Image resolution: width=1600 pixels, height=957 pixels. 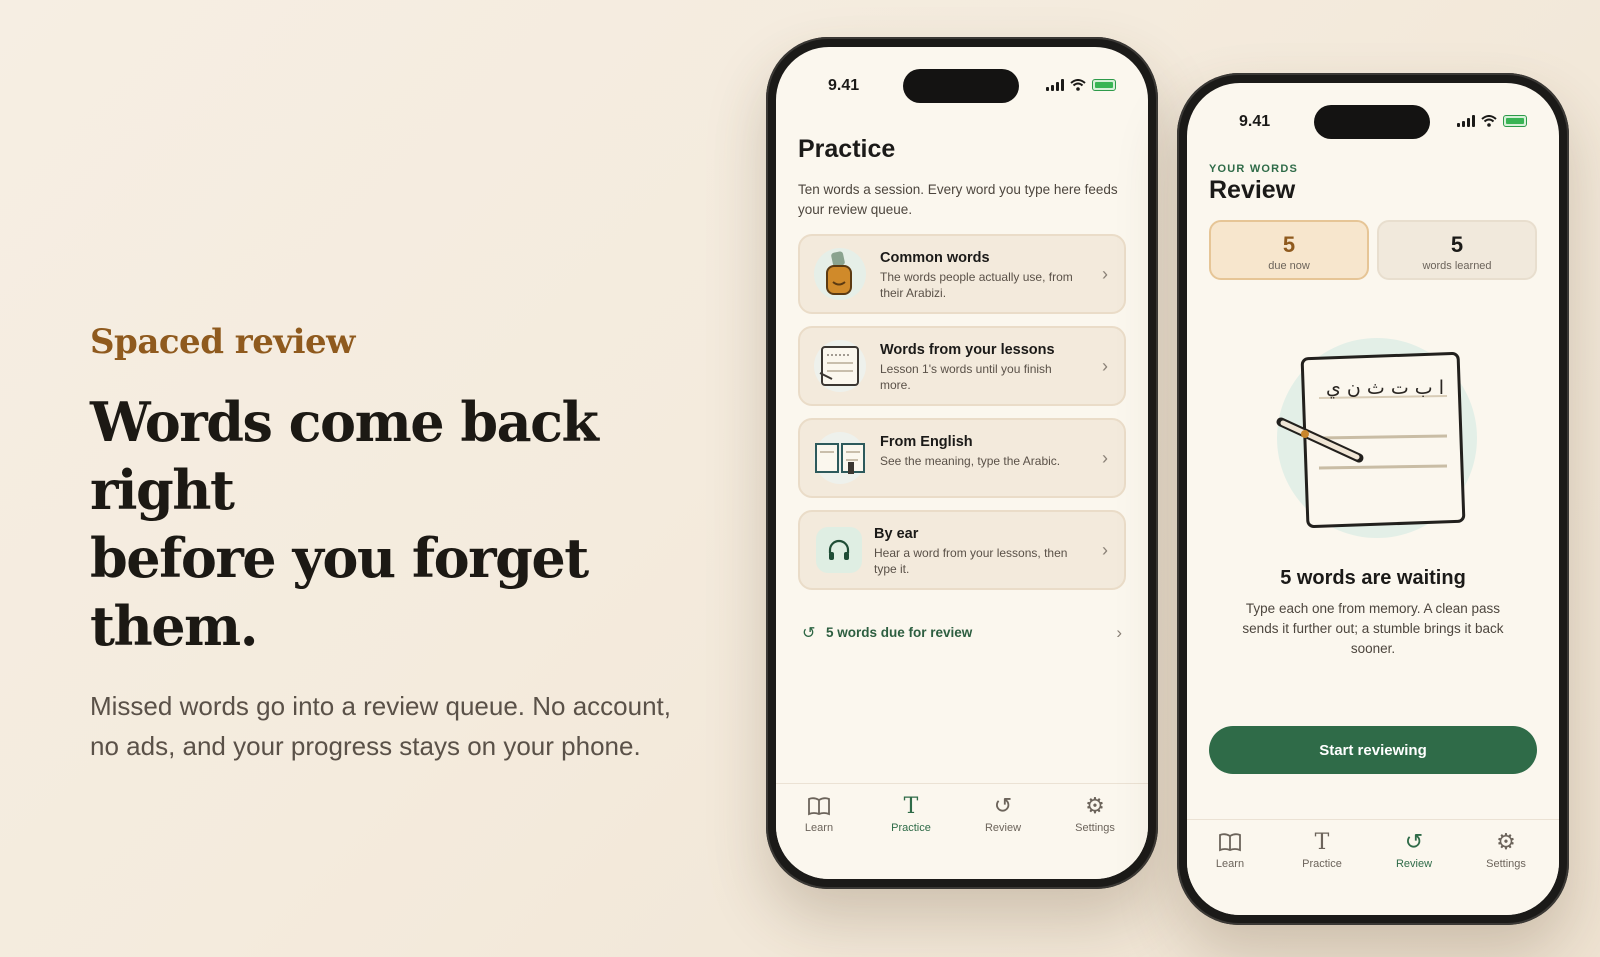 I want to click on hero-headline-line-1: Words come back right, so click(x=344, y=456).